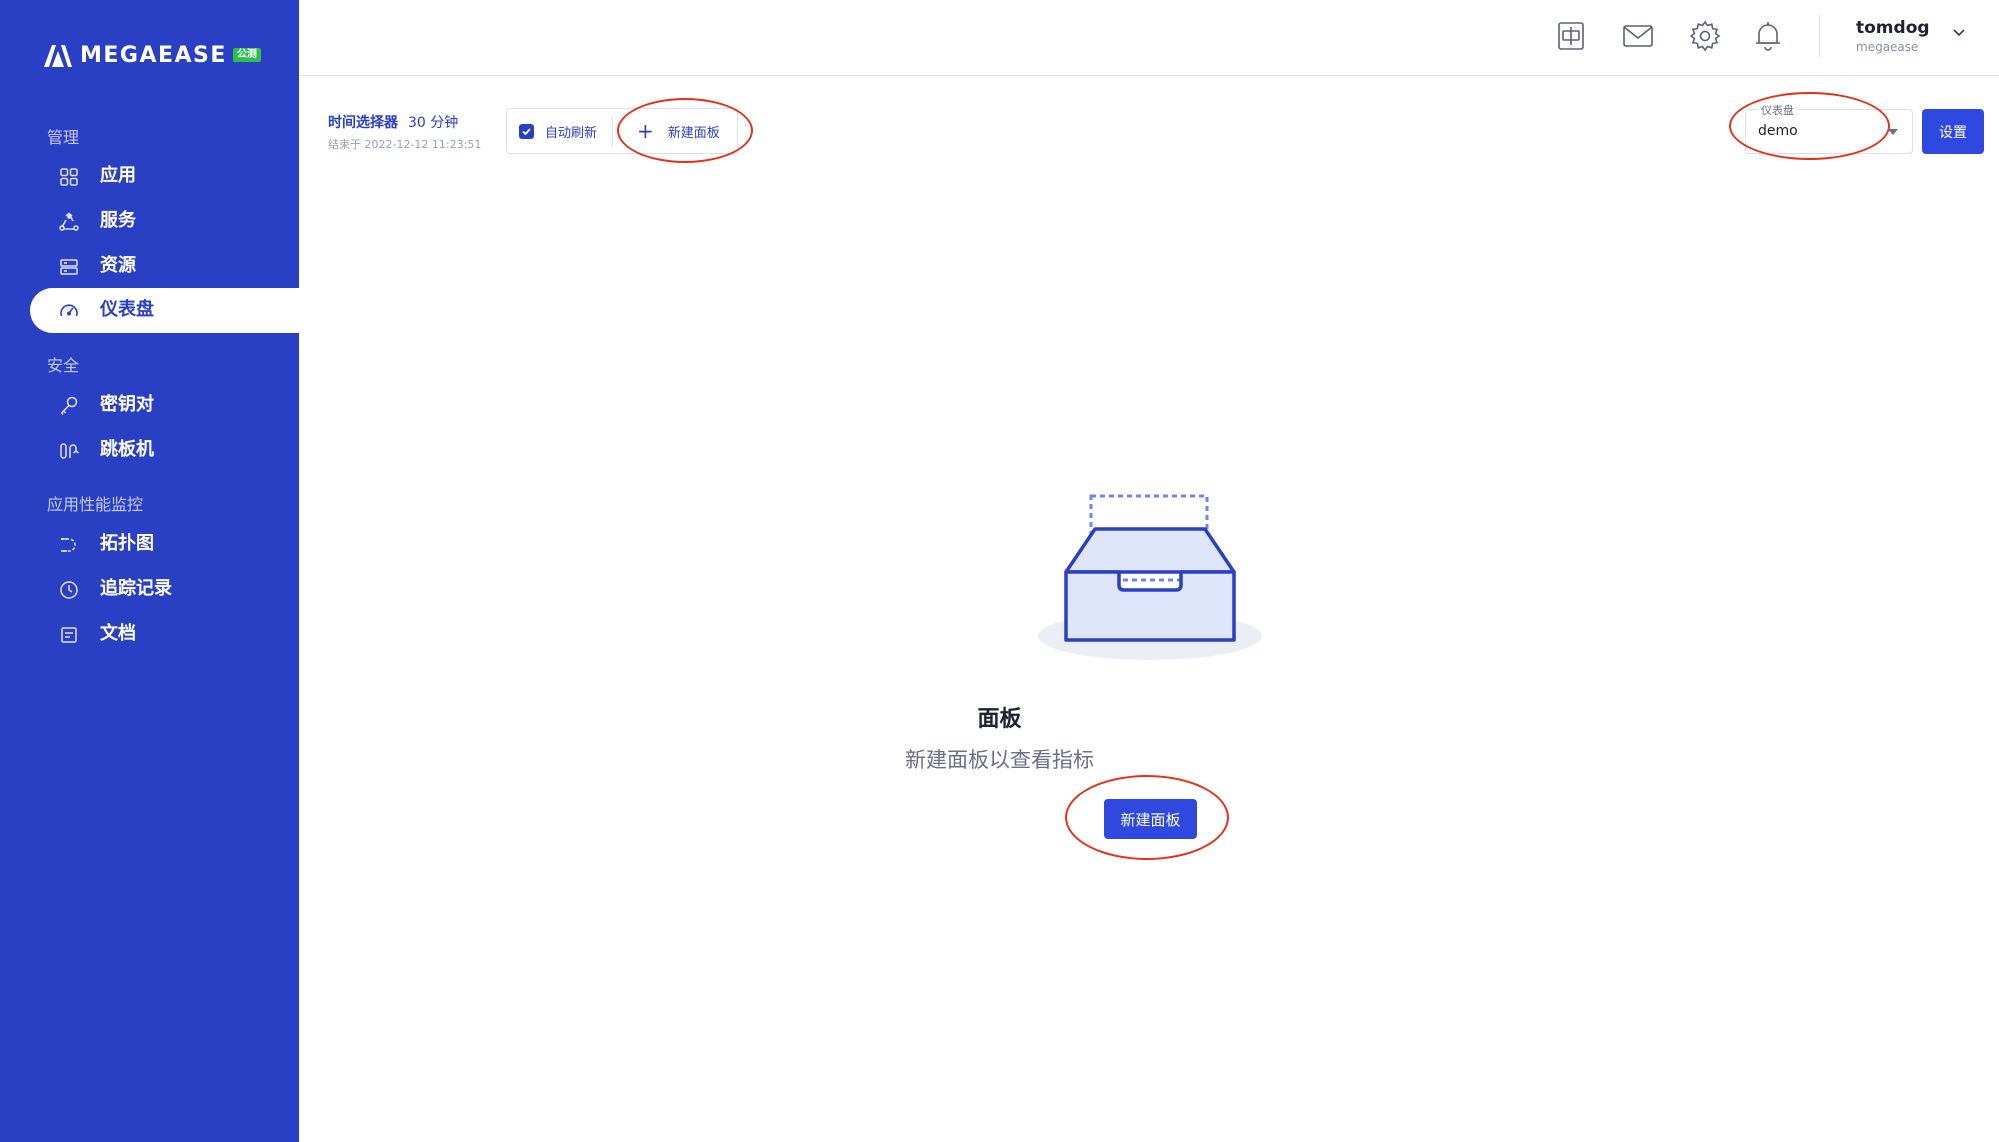 This screenshot has width=1999, height=1142. Describe the element at coordinates (164, 544) in the screenshot. I see `sidebar-item-topology: 拓扑图` at that location.